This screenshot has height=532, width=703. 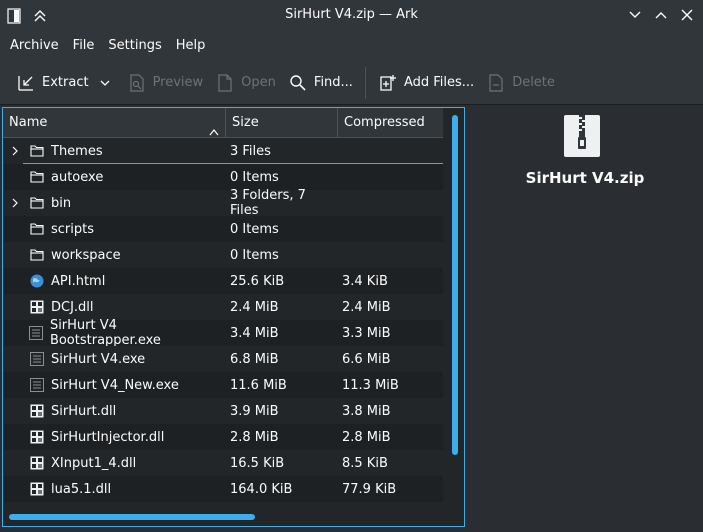 What do you see at coordinates (114, 229) in the screenshot?
I see `file-name-cell: scripts` at bounding box center [114, 229].